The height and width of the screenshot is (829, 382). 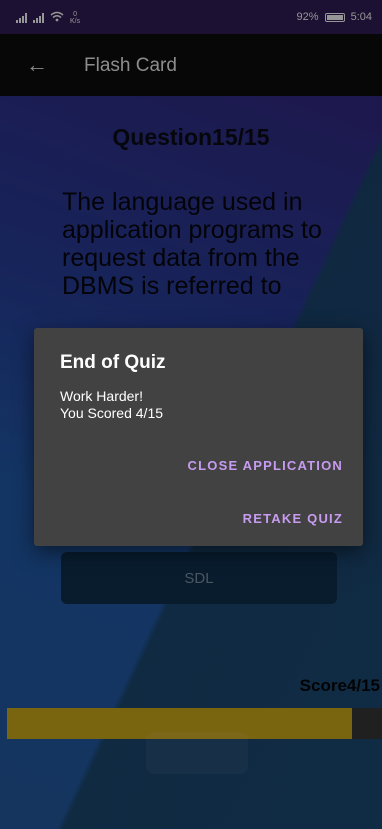 What do you see at coordinates (265, 465) in the screenshot?
I see `close-application-button: CLOSE APPLICATION` at bounding box center [265, 465].